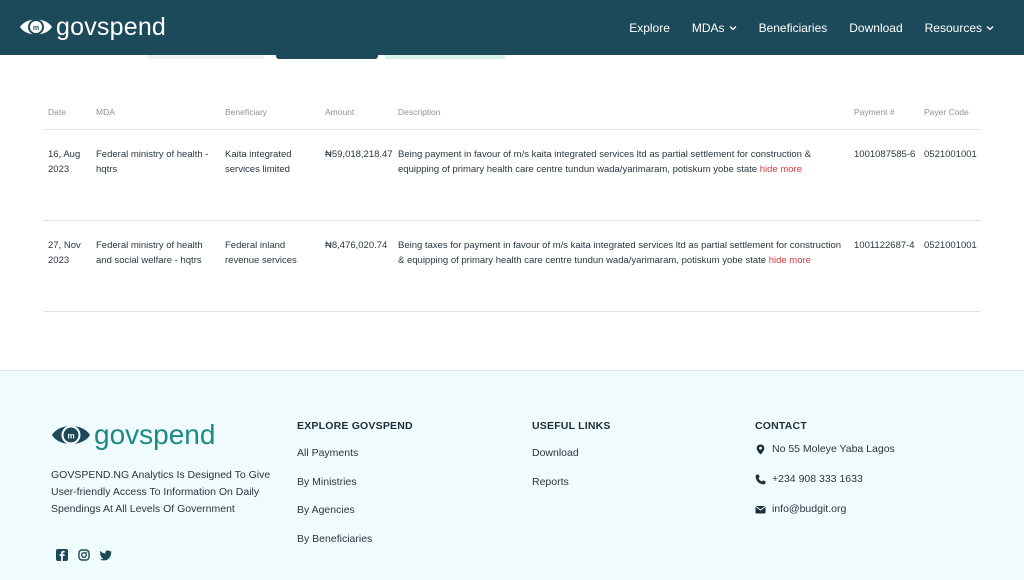  I want to click on contact-address: No 55 Moleye Yaba Lagos, so click(825, 449).